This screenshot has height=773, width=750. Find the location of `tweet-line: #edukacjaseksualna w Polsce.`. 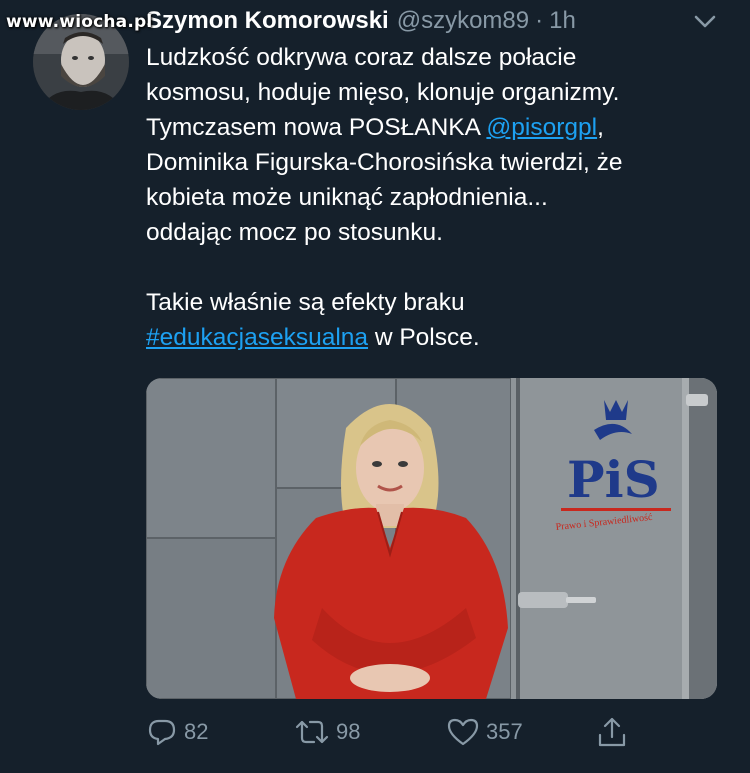

tweet-line: #edukacjaseksualna w Polsce. is located at coordinates (441, 337).